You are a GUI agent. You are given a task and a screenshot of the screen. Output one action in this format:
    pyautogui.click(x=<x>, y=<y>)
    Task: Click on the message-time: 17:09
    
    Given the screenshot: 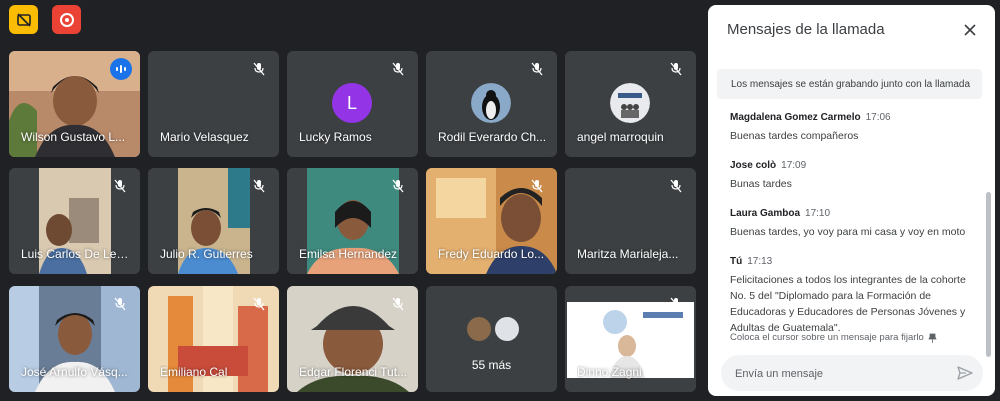 What is the action you would take?
    pyautogui.click(x=794, y=165)
    